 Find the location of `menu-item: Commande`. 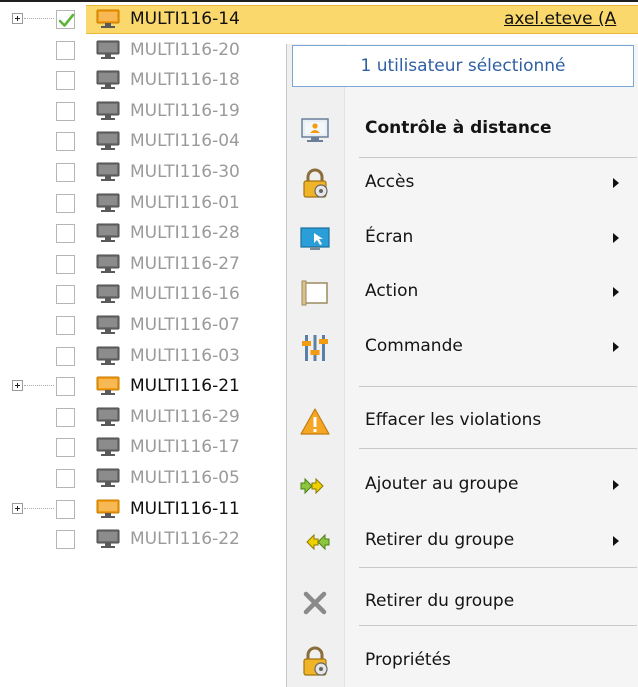

menu-item: Commande is located at coordinates (462, 347).